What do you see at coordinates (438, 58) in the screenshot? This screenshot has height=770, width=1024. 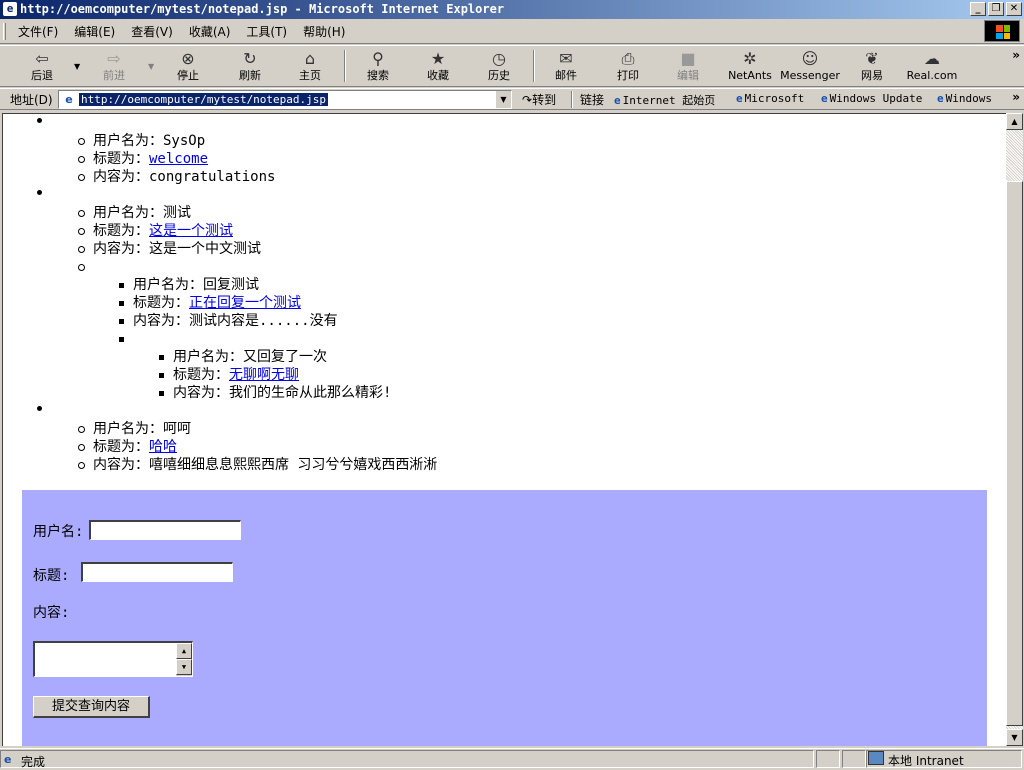 I see `favorites-folder-icon: ★` at bounding box center [438, 58].